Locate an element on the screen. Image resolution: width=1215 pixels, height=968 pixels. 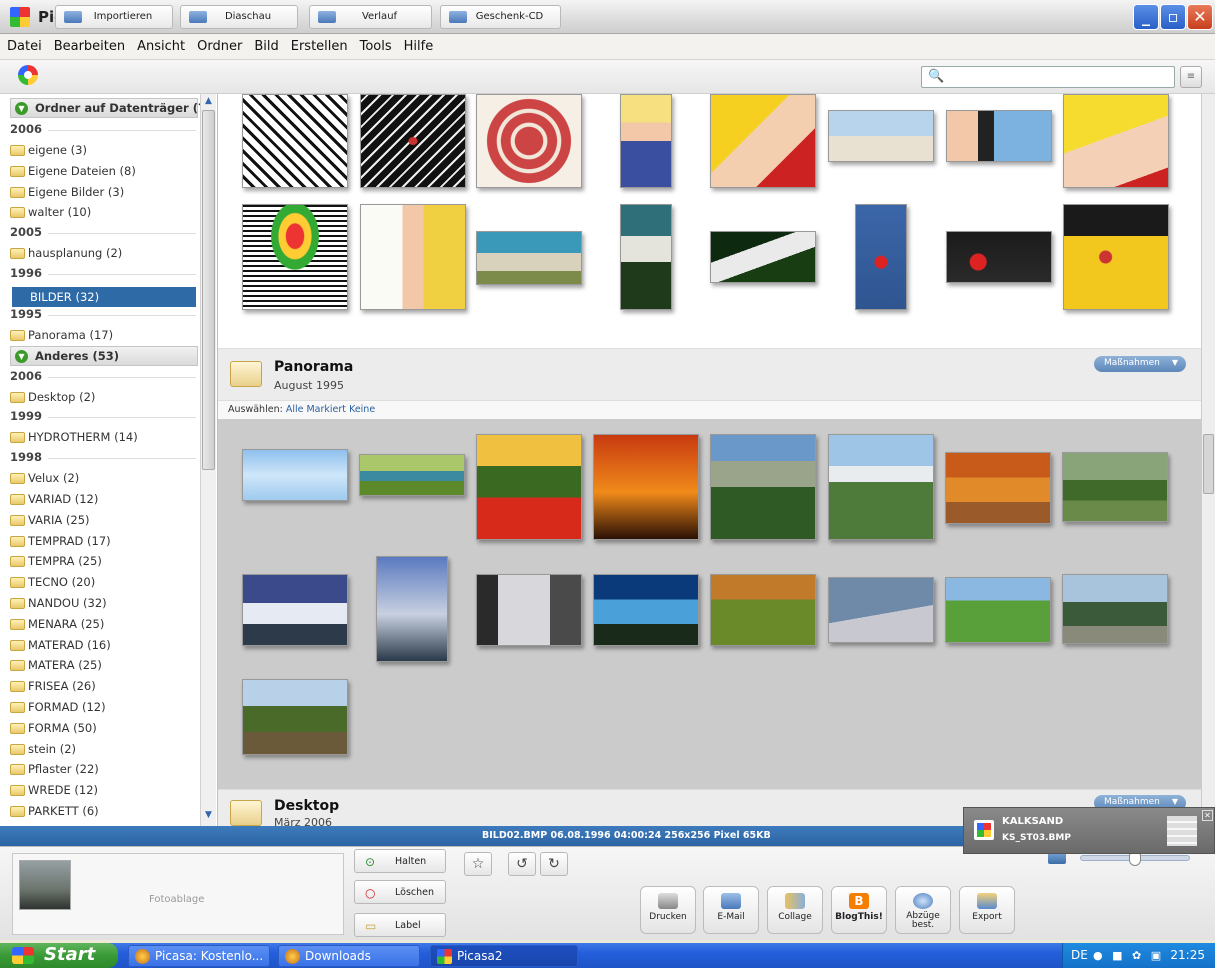
select-none-link: Keine is located at coordinates (362, 409).